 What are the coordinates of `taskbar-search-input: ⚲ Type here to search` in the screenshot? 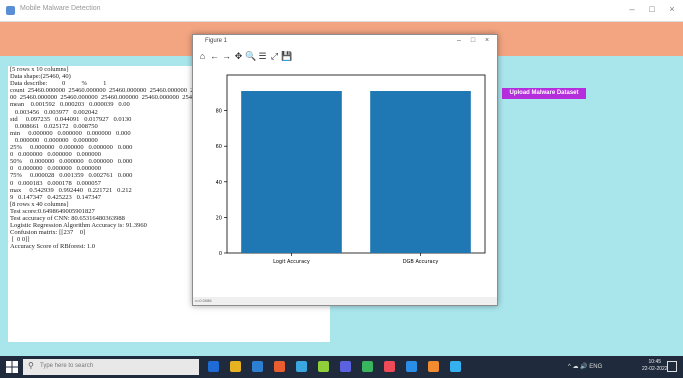 It's located at (111, 367).